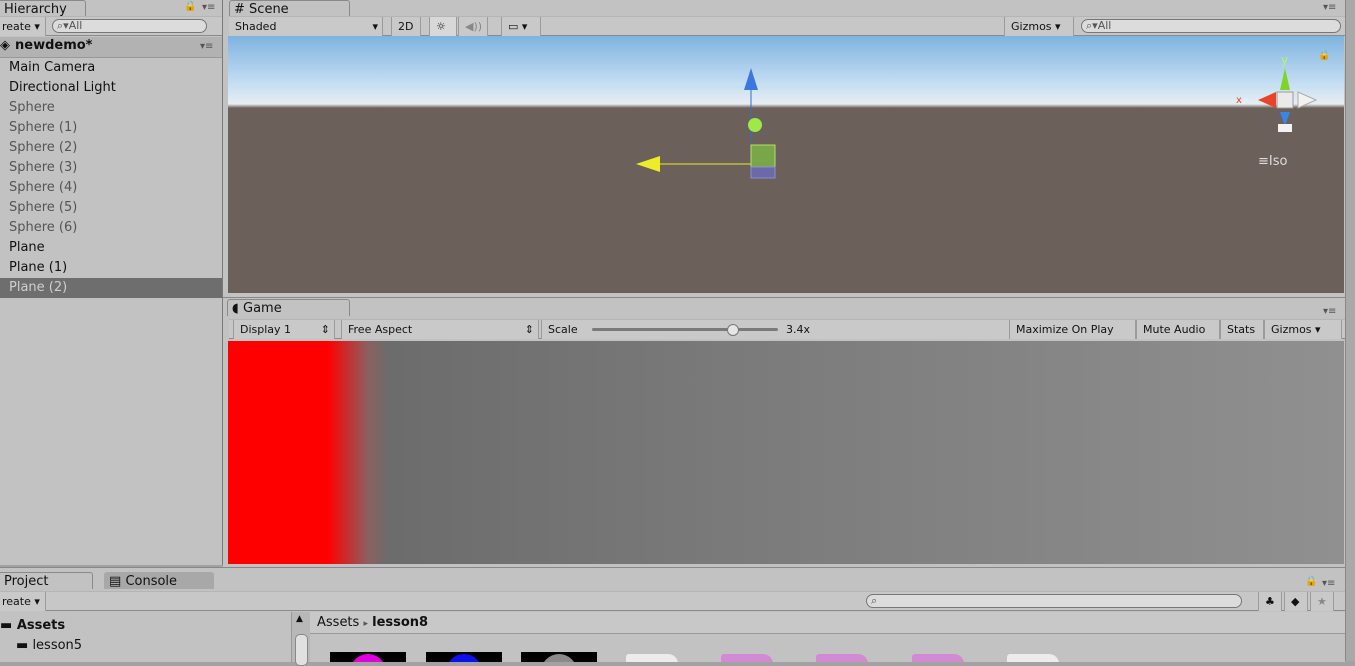  What do you see at coordinates (43, 227) in the screenshot?
I see `hierarchy-item-label: Sphere (6)` at bounding box center [43, 227].